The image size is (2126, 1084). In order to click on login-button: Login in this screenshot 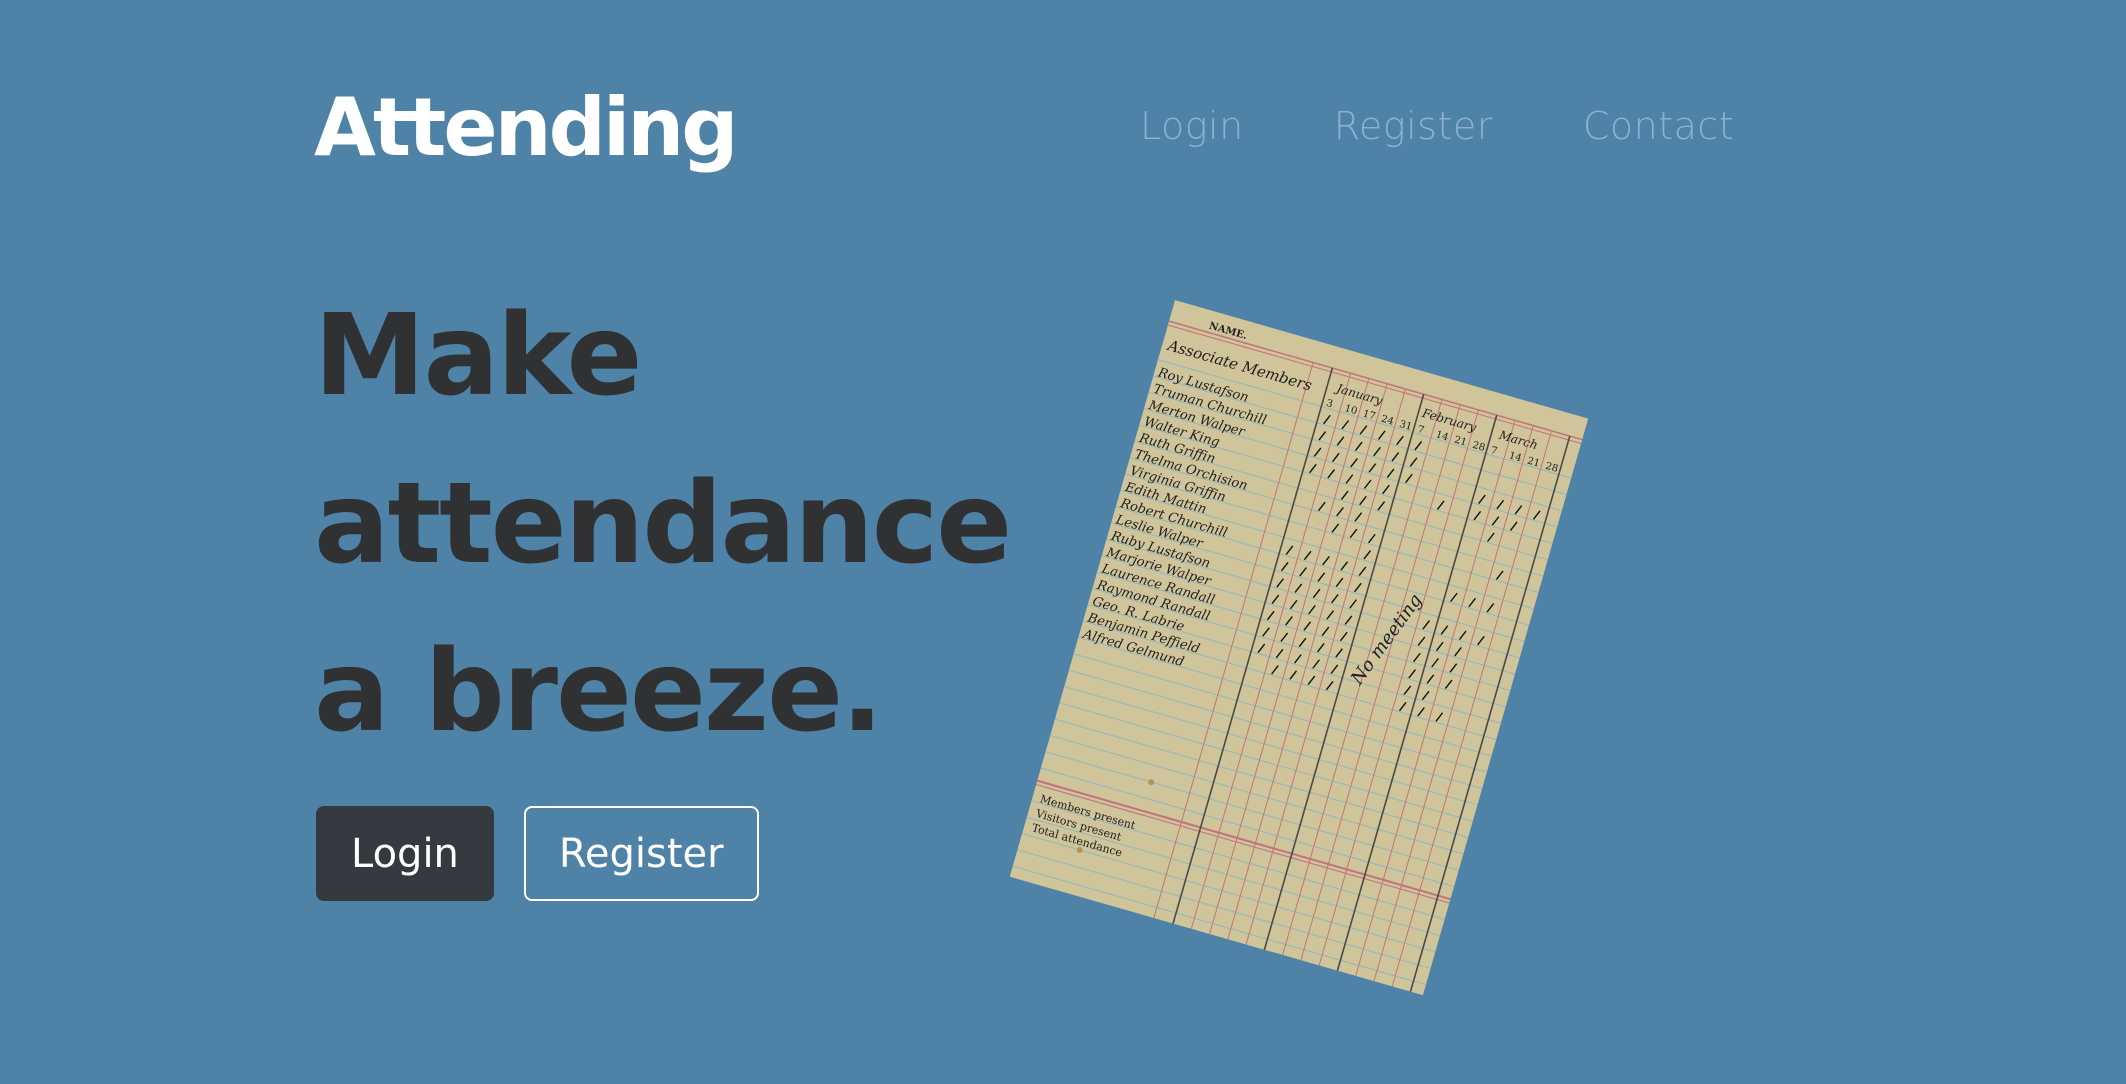, I will do `click(405, 853)`.